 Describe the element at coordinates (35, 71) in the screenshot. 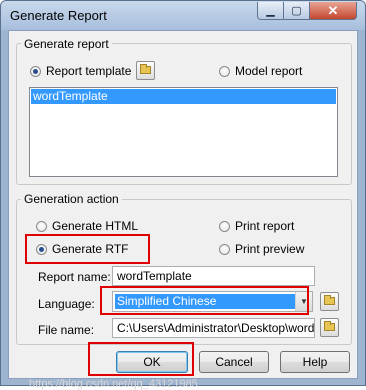

I see `radio-checked-icon` at that location.